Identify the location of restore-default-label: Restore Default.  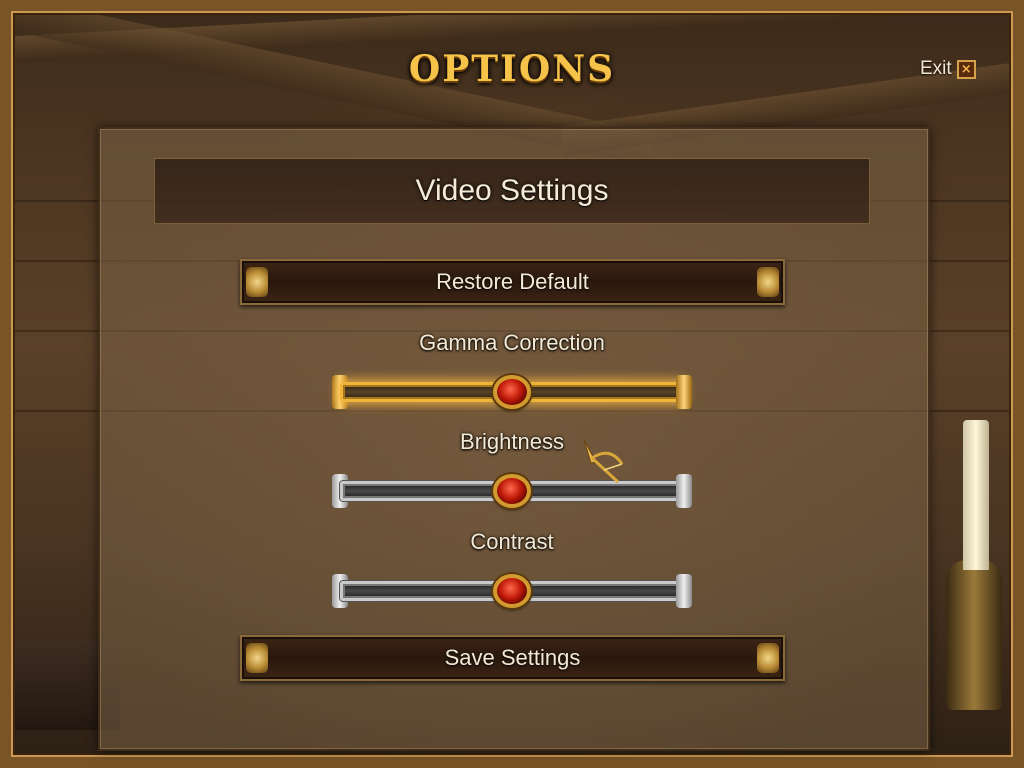
(512, 281).